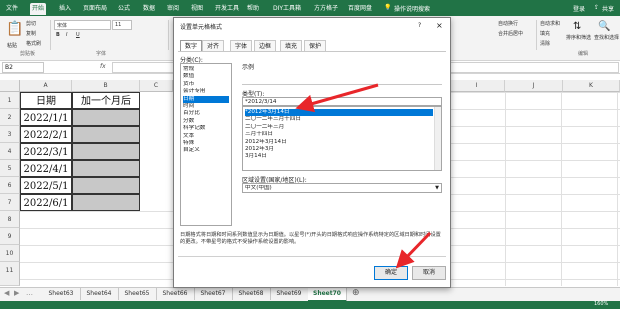 The height and width of the screenshot is (309, 620). I want to click on arrow-to-type, so click(337, 98).